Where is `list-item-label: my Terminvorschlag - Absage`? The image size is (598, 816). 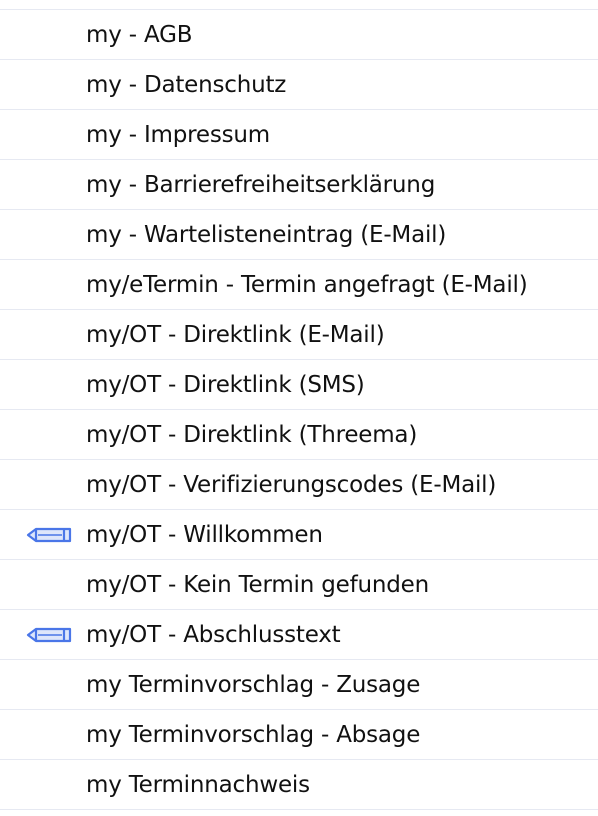
list-item-label: my Terminvorschlag - Absage is located at coordinates (253, 735).